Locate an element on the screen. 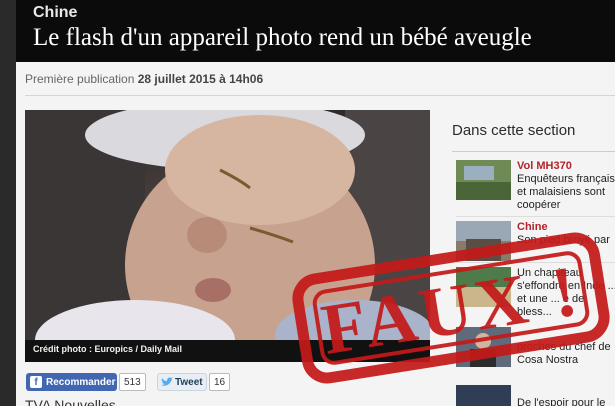  source-label: TVA Nouvelles is located at coordinates (70, 401).